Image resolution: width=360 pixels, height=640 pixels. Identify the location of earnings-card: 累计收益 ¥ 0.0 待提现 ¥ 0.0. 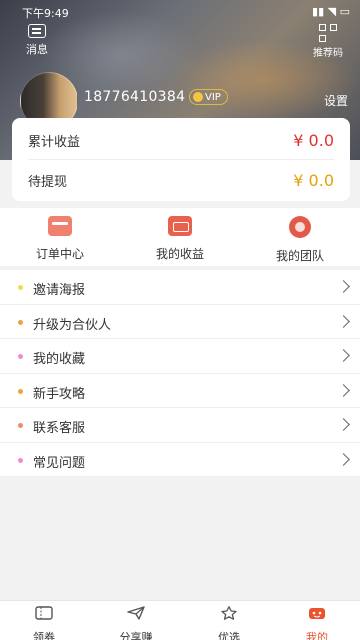
(181, 159).